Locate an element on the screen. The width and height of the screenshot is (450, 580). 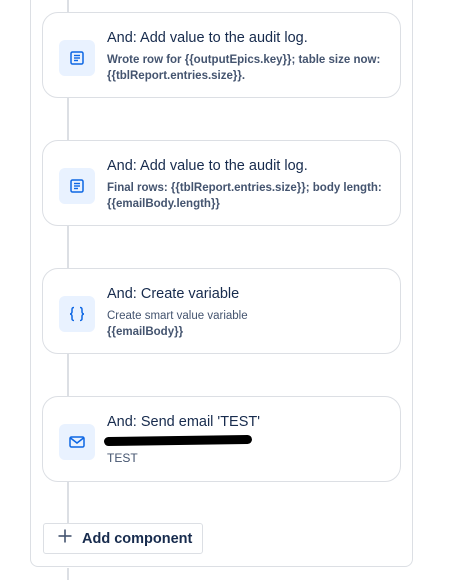
plus-icon is located at coordinates (65, 538).